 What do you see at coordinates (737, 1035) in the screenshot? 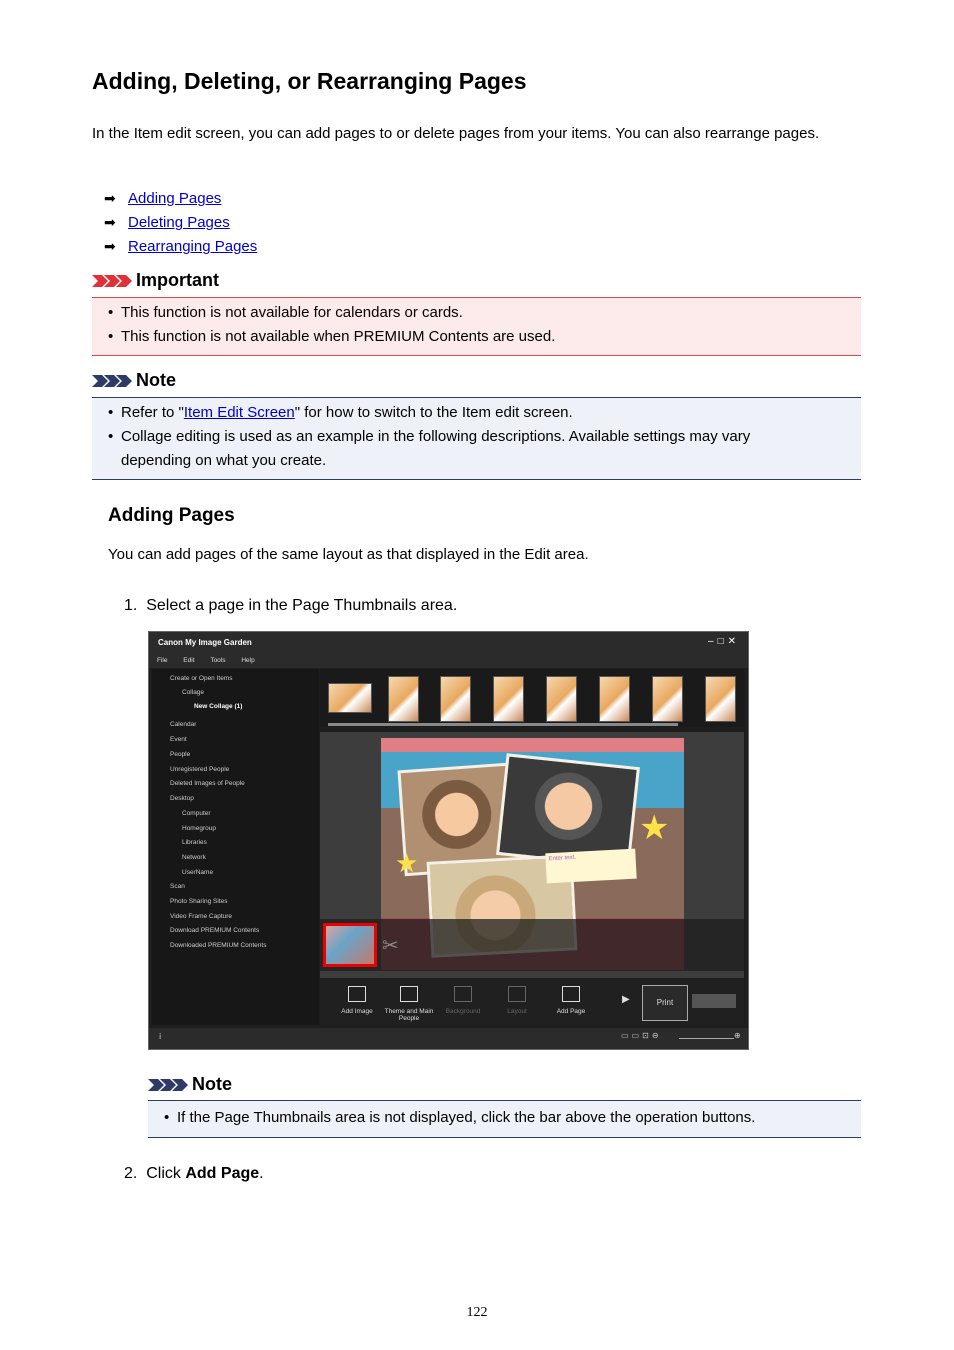
I see `zoom-in-icon: ⊕` at bounding box center [737, 1035].